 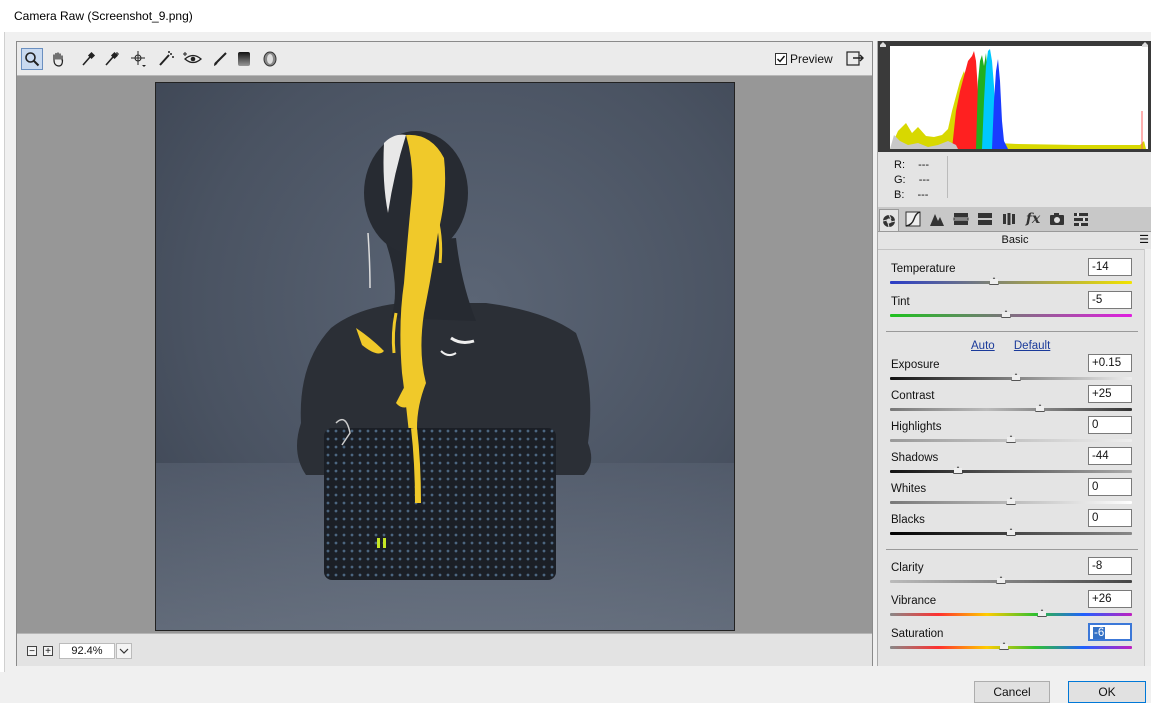 What do you see at coordinates (1110, 300) in the screenshot?
I see `tint-value: -5` at bounding box center [1110, 300].